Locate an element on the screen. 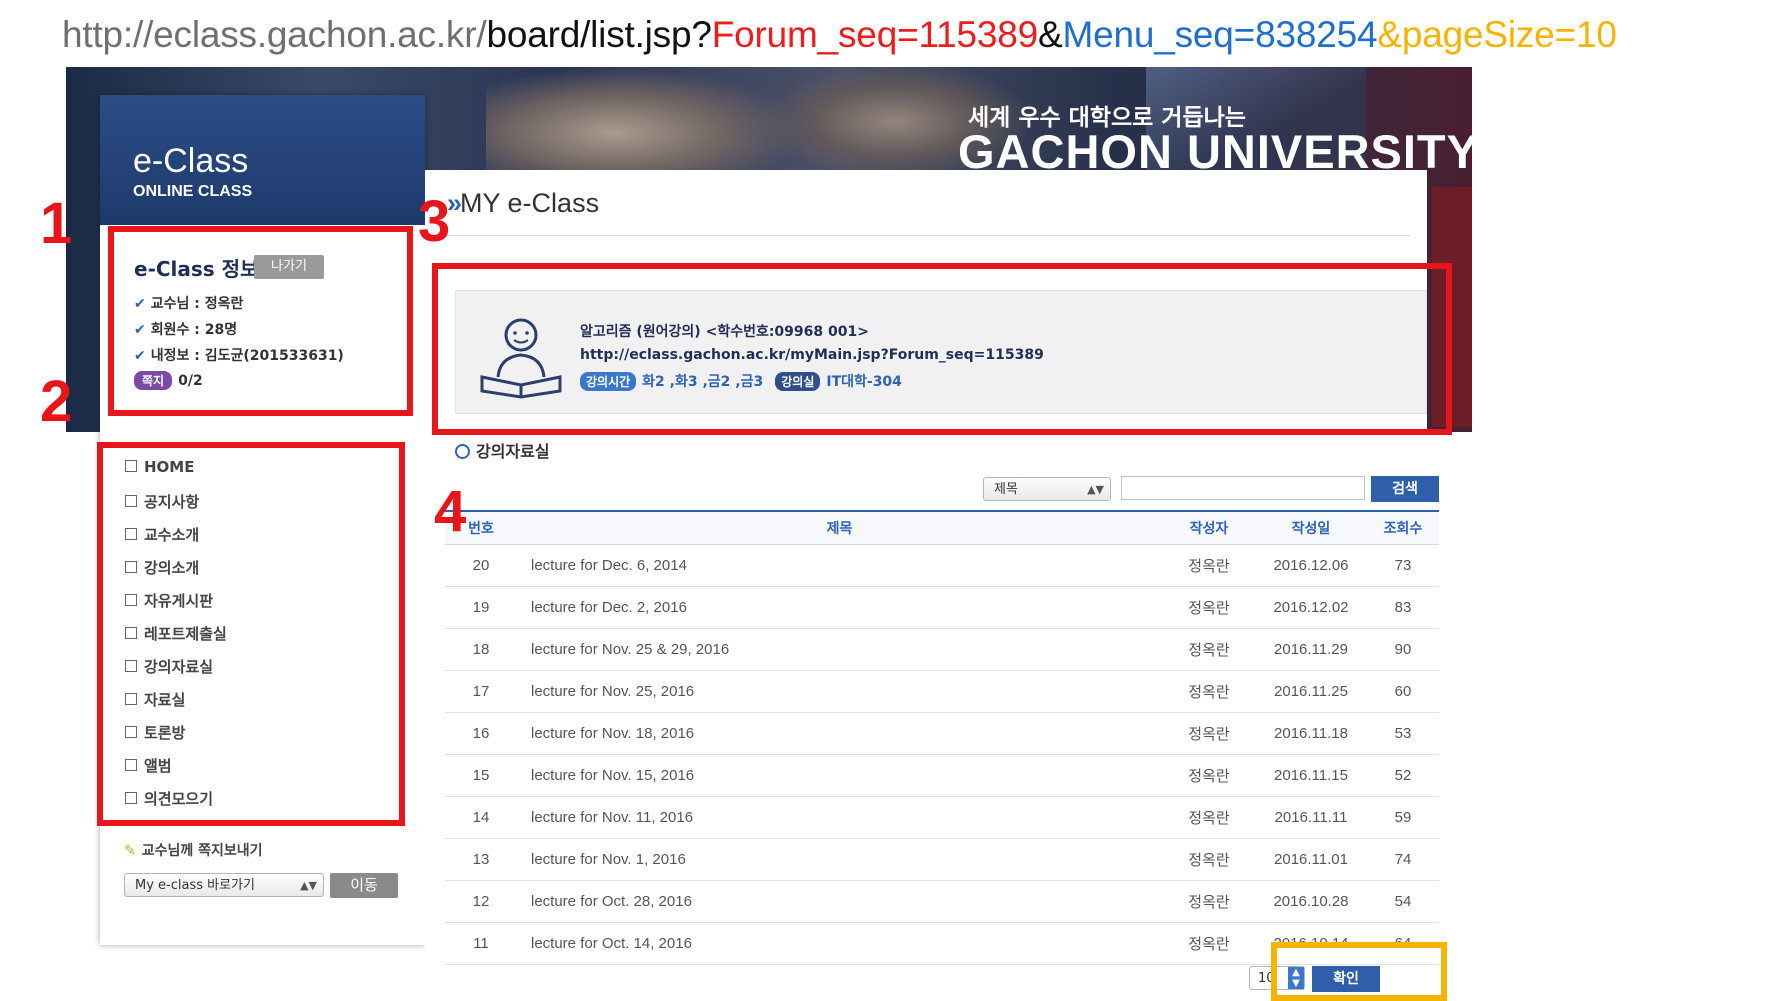 The width and height of the screenshot is (1773, 1001). annotation-number-3: 3 is located at coordinates (434, 221).